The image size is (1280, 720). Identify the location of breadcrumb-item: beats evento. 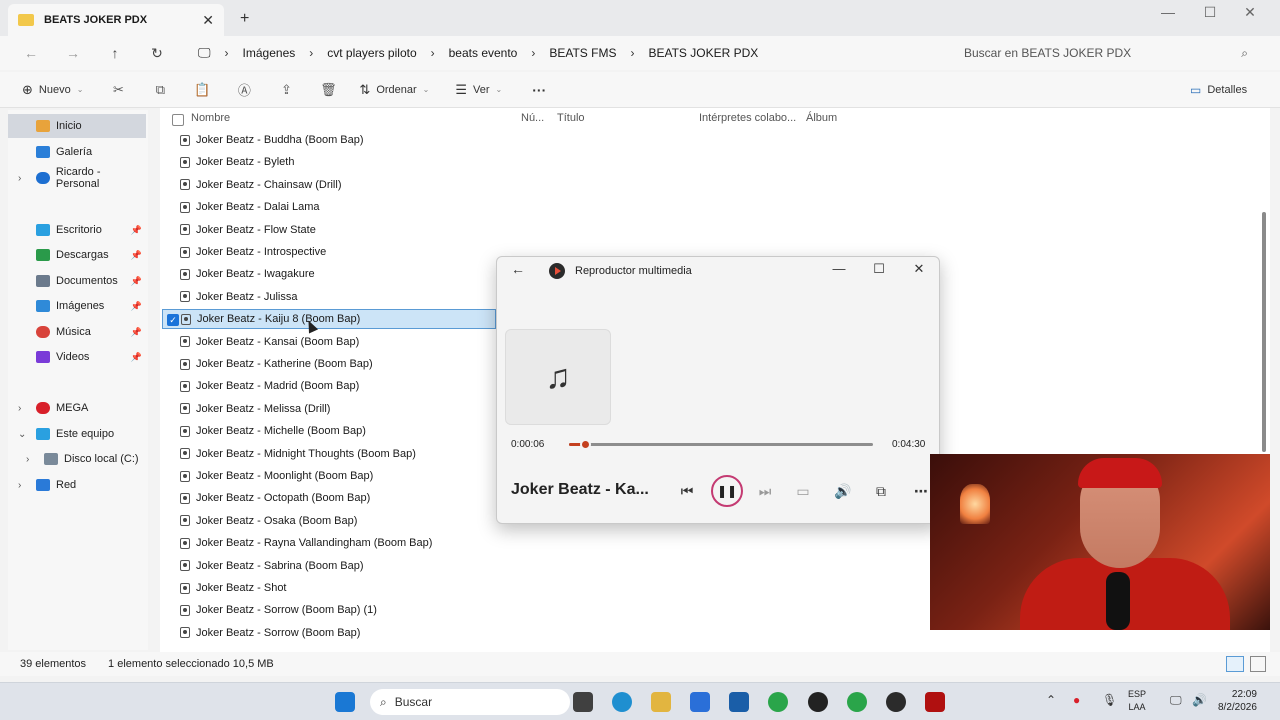
(483, 53).